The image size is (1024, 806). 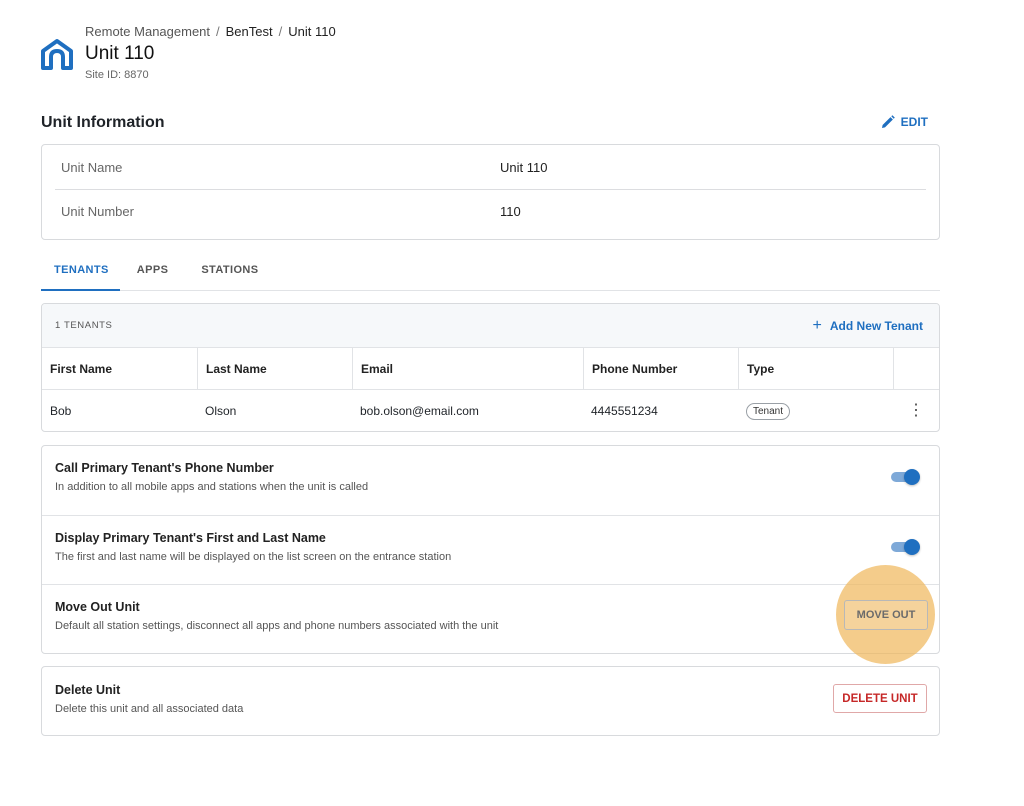 I want to click on breadcrumb-current: Unit 110, so click(x=312, y=31).